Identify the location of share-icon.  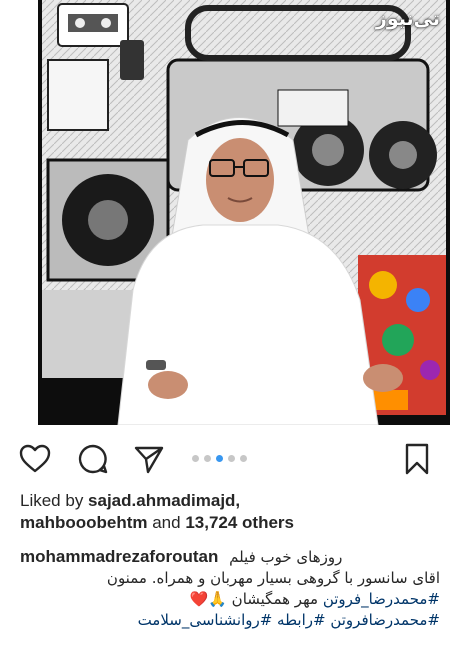
(149, 459).